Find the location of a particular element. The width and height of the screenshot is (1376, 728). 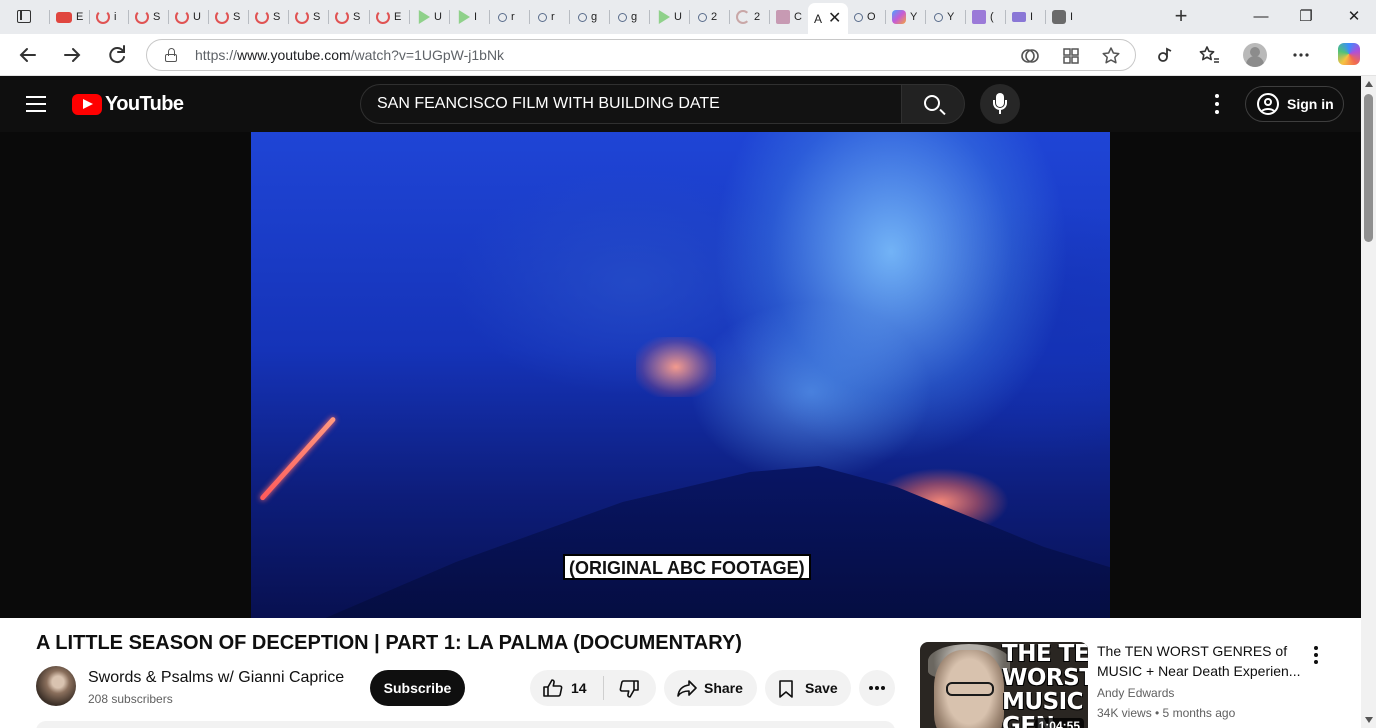

like-button: 14 is located at coordinates (566, 688).